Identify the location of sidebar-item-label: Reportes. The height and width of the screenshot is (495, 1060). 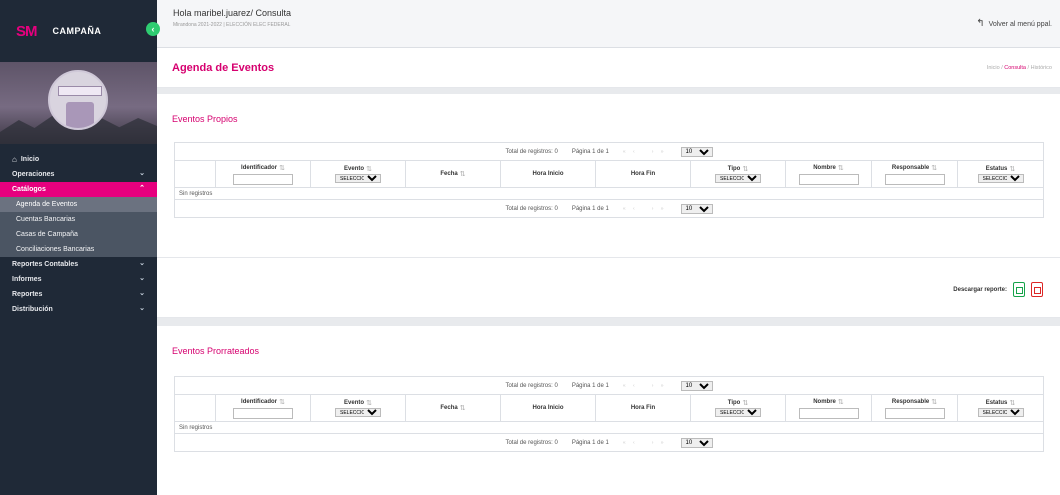
(27, 294).